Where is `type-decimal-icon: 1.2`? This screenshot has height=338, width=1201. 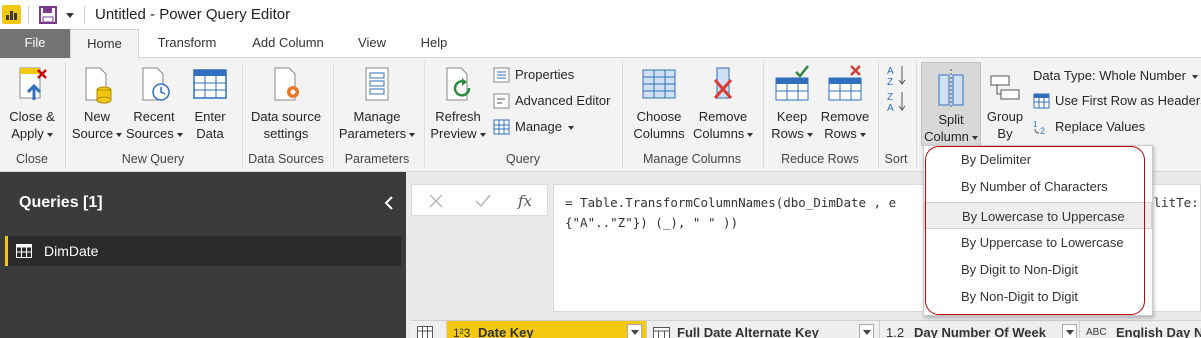
type-decimal-icon: 1.2 is located at coordinates (895, 331).